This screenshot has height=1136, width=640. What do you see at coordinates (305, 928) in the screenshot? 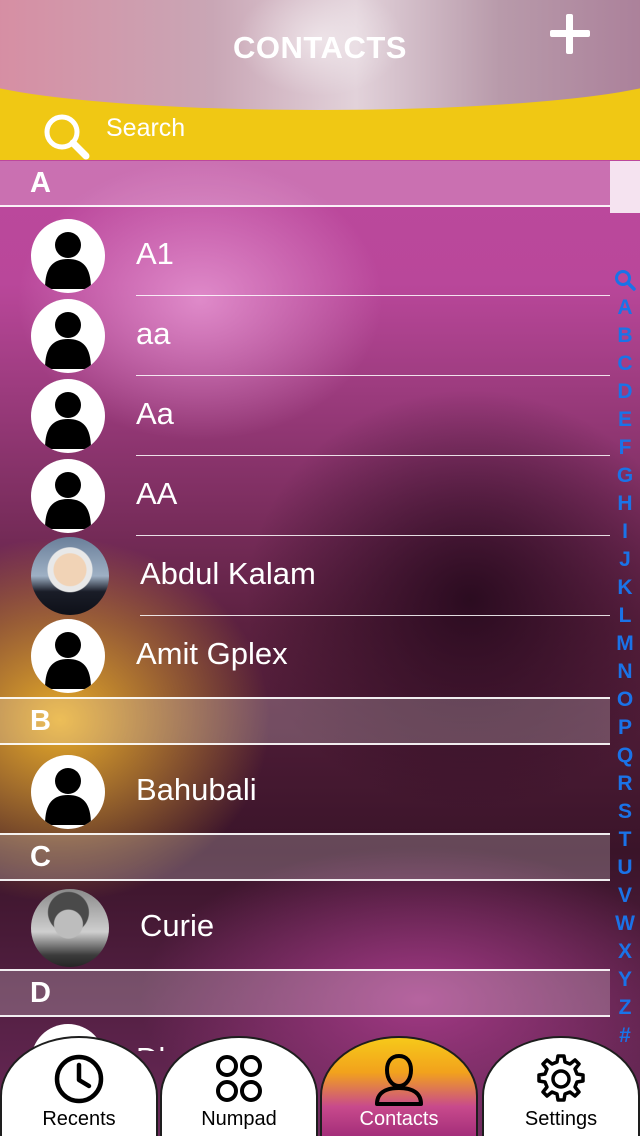
I see `list-item: Curie` at bounding box center [305, 928].